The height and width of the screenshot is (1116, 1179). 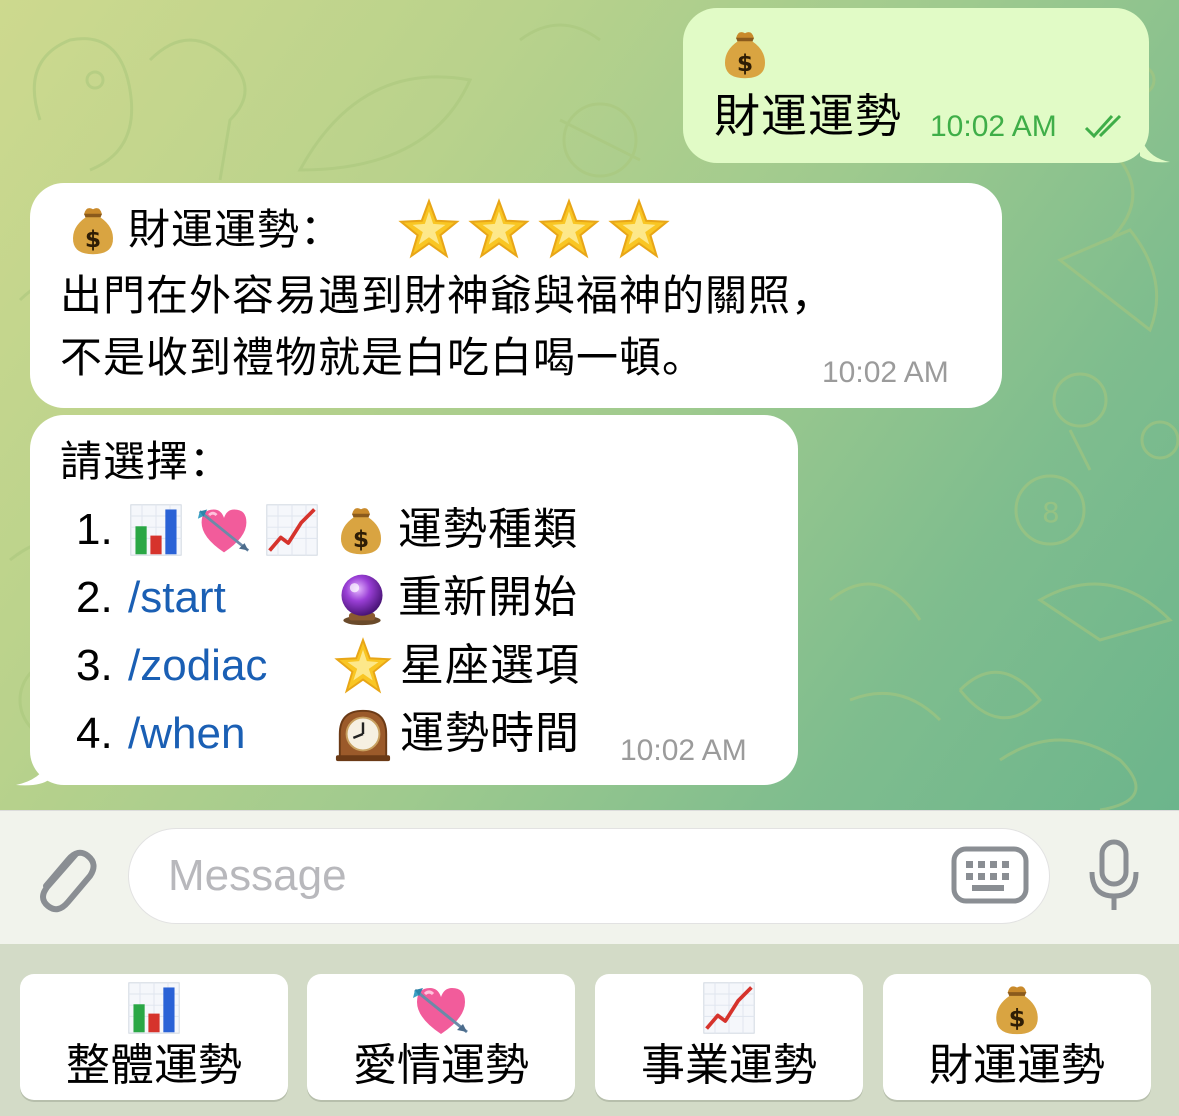 I want to click on menu-item-label: 重新開始, so click(x=488, y=597).